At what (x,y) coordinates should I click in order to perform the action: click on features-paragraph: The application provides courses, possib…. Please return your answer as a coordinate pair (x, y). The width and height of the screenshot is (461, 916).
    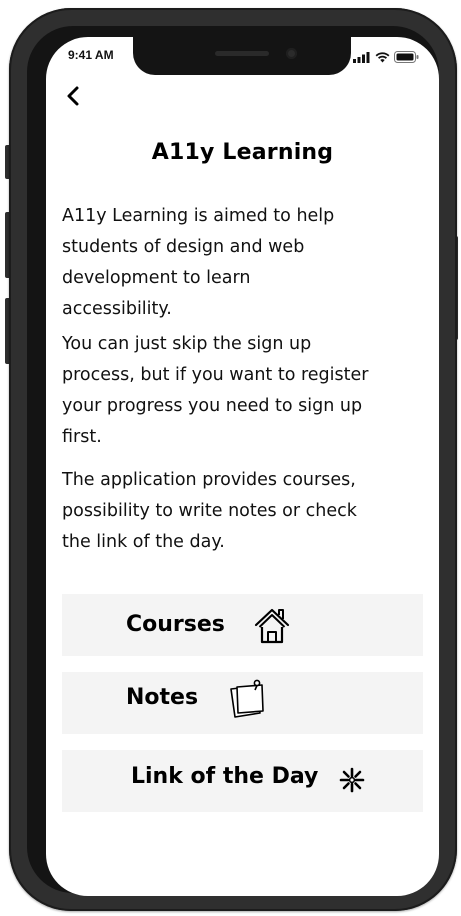
    Looking at the image, I should click on (247, 511).